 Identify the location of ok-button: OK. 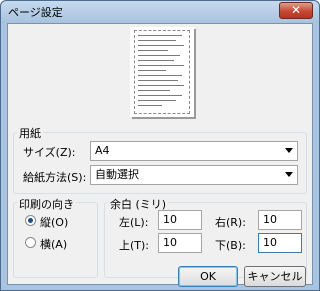
(208, 276).